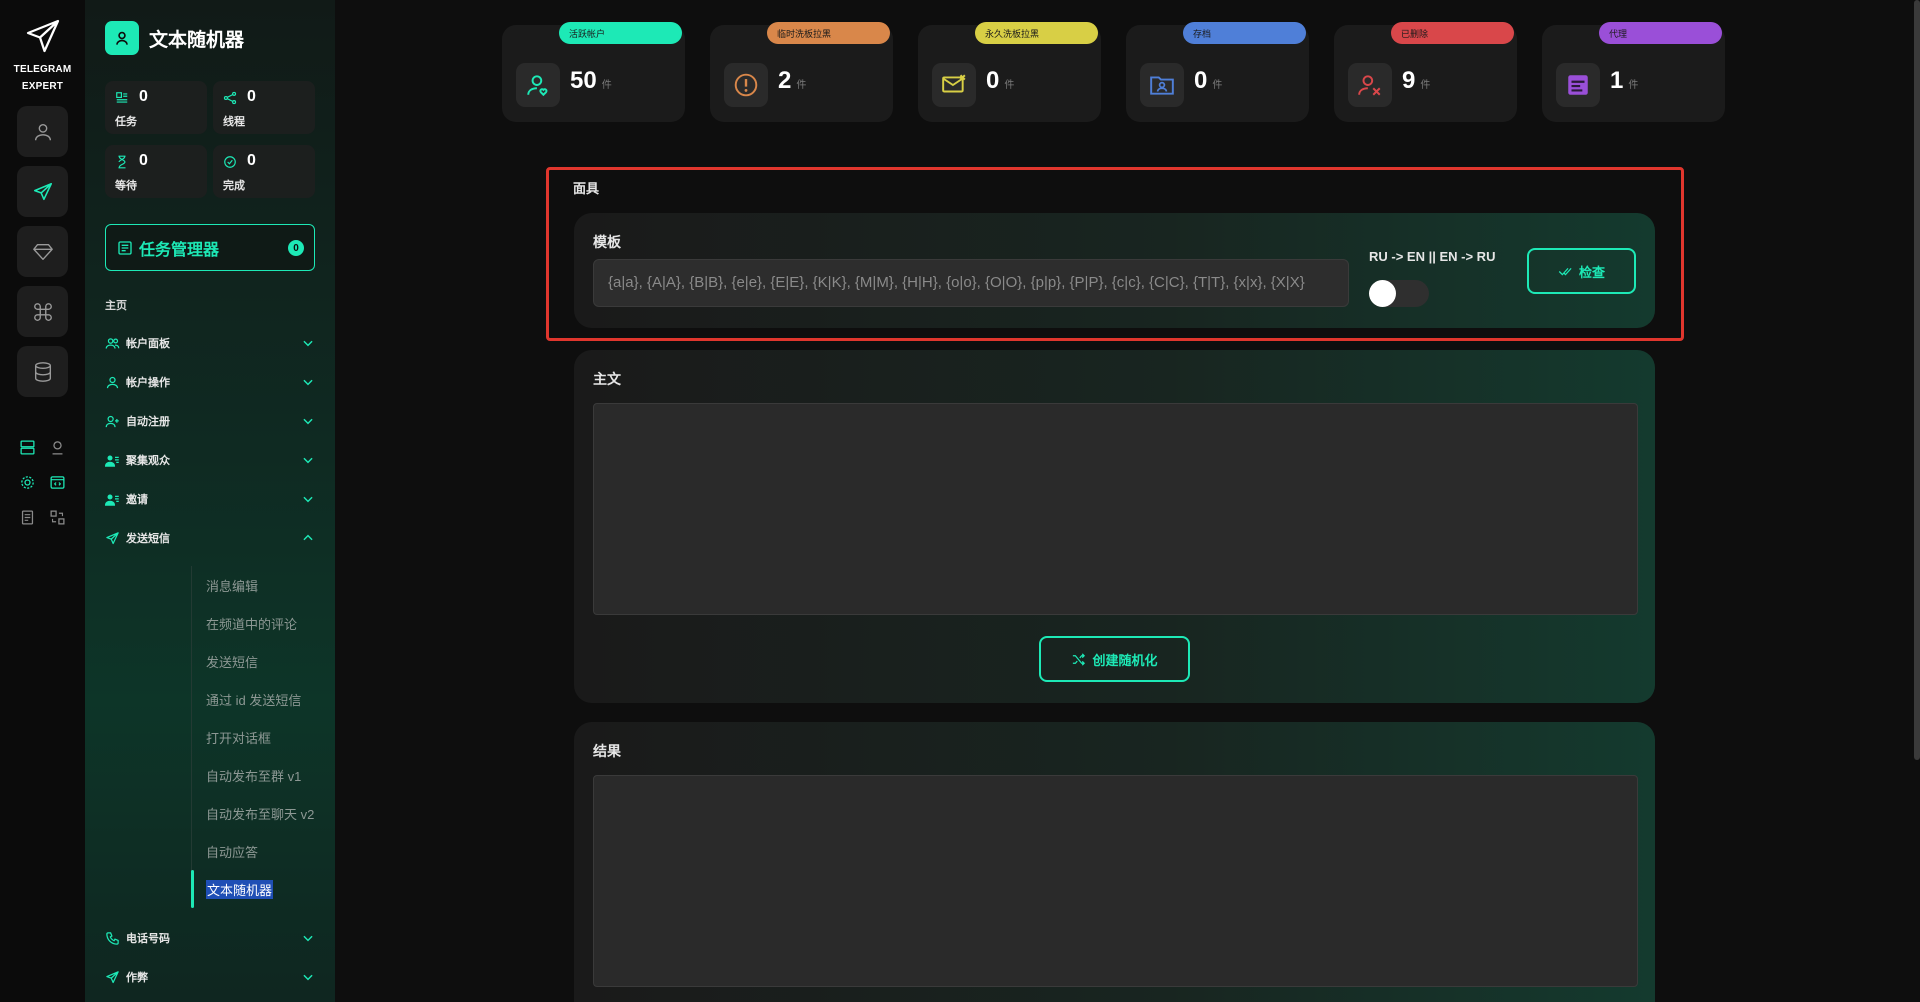 The image size is (1920, 1002). What do you see at coordinates (42, 86) in the screenshot?
I see `brand-line2: EXPERT` at bounding box center [42, 86].